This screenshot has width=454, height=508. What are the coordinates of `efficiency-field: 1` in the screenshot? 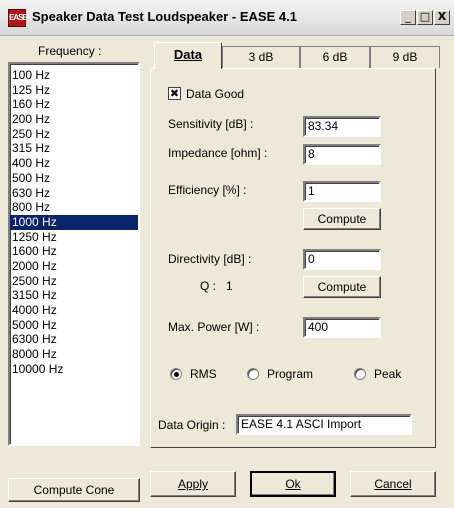 It's located at (342, 191).